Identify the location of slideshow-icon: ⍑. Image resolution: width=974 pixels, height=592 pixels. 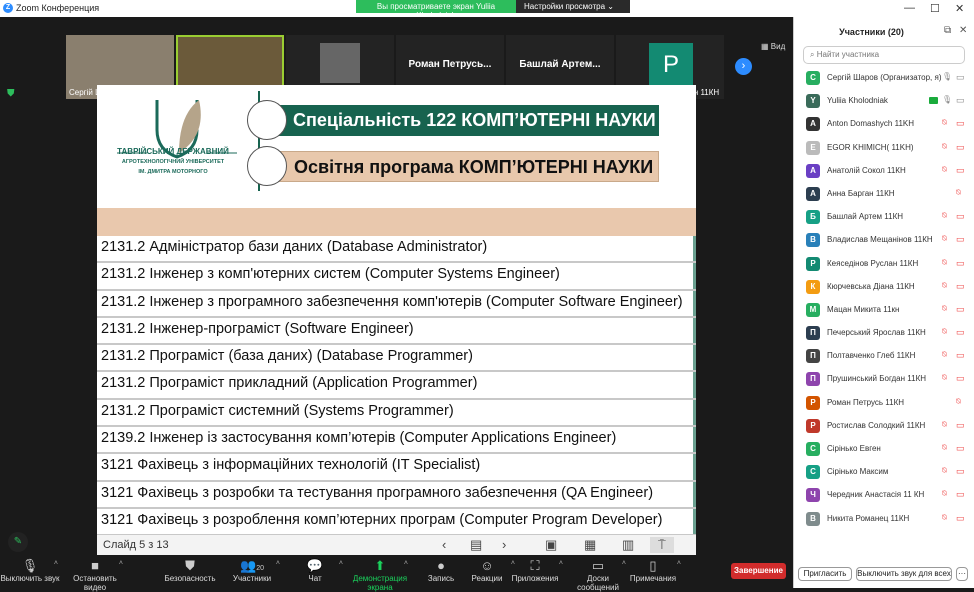
(662, 545).